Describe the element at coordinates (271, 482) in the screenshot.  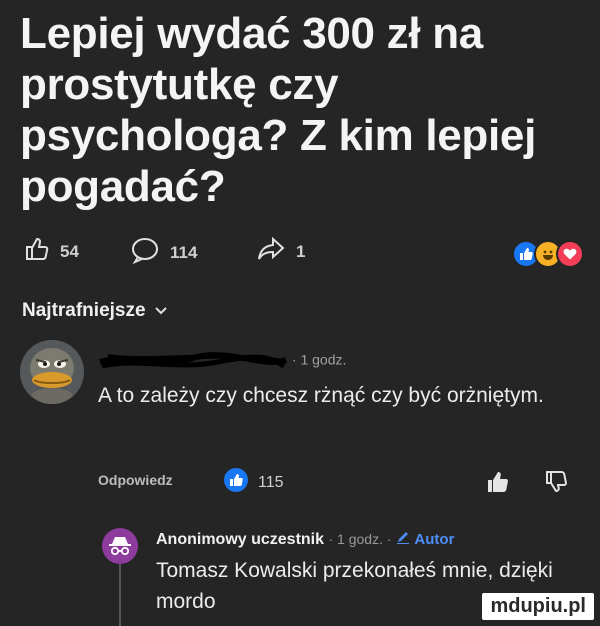
I see `like-count-value: 115` at that location.